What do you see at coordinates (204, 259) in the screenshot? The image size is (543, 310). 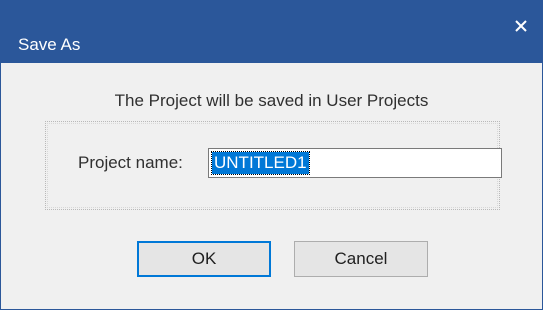 I see `ok-button: OK` at bounding box center [204, 259].